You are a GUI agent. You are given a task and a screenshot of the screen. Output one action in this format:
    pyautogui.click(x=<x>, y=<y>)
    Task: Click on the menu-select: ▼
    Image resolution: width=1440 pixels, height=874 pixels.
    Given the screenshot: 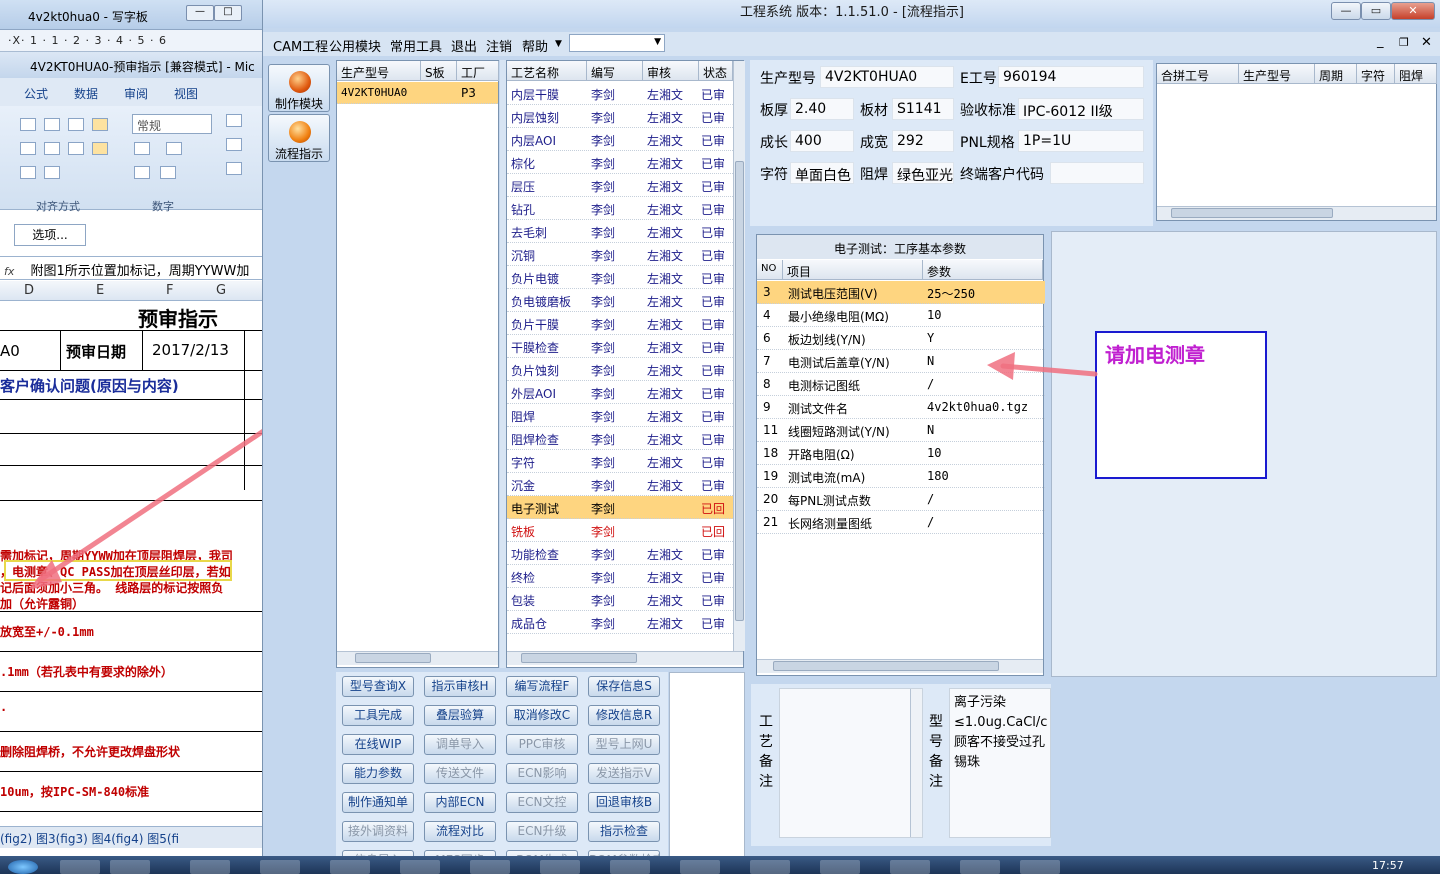 What is the action you would take?
    pyautogui.click(x=617, y=43)
    